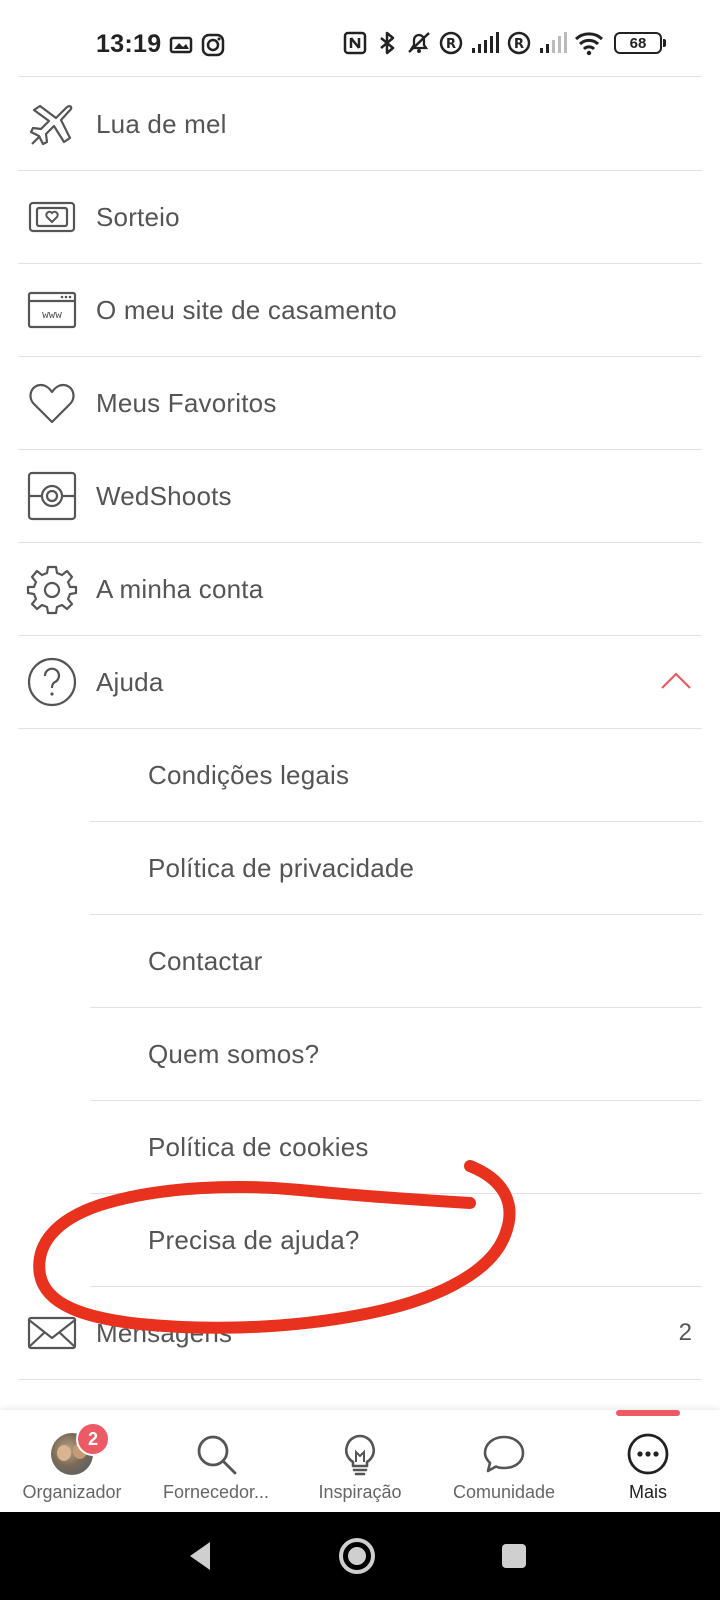  I want to click on mute-icon, so click(419, 42).